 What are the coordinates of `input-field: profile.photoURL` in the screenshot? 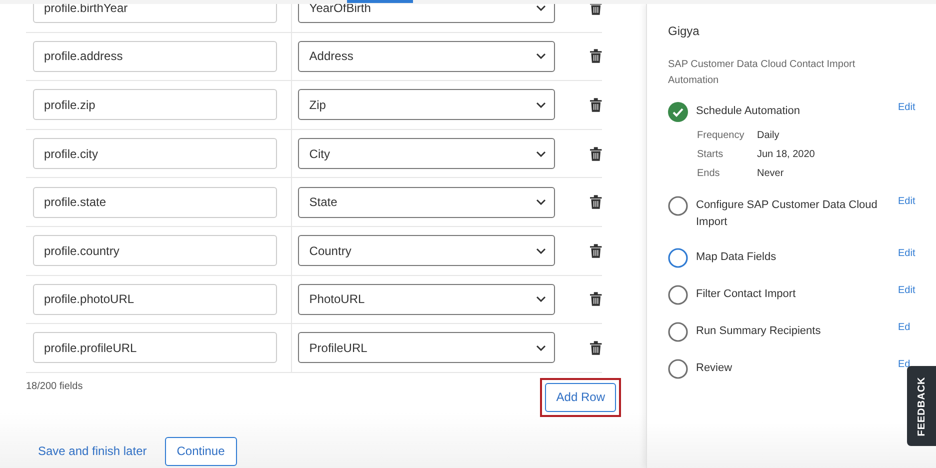 It's located at (155, 299).